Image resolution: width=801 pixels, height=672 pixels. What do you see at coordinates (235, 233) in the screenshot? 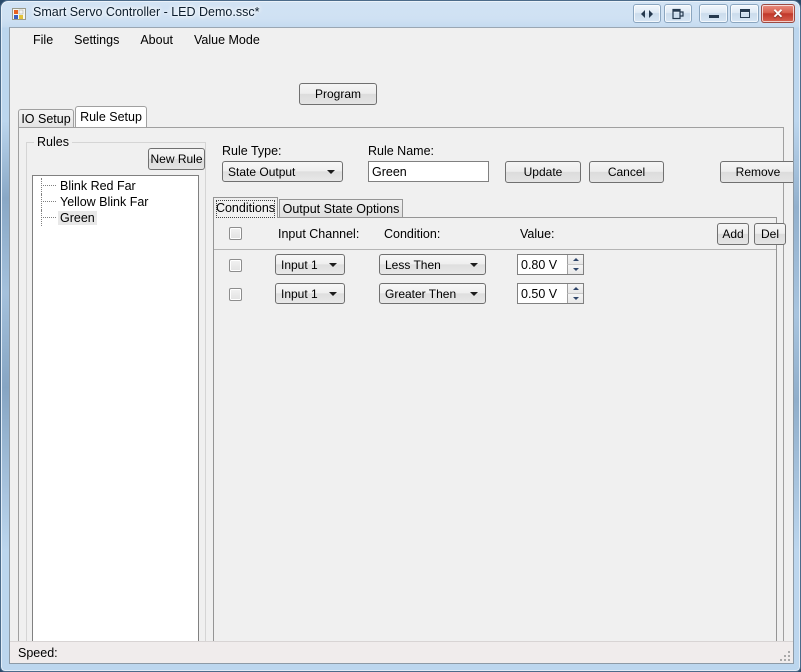
I see `select-all-checkbox` at bounding box center [235, 233].